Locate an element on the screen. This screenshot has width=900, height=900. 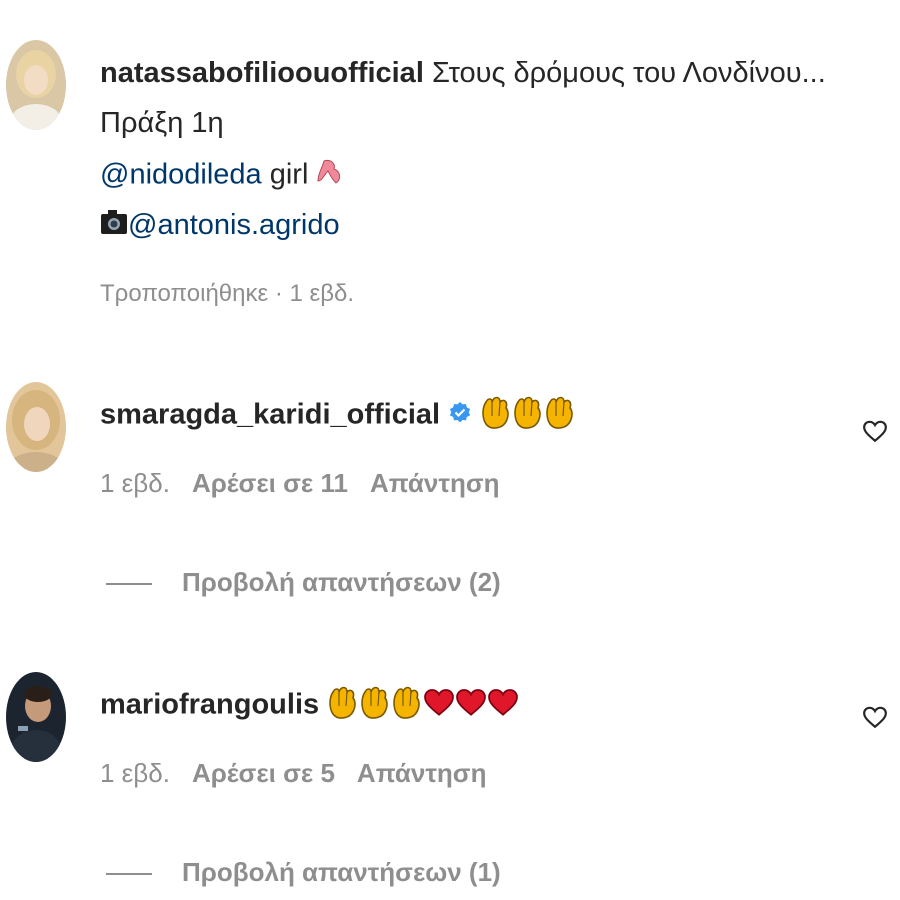
view-replies-label: Προβολή απαντήσεων (2) is located at coordinates (341, 582).